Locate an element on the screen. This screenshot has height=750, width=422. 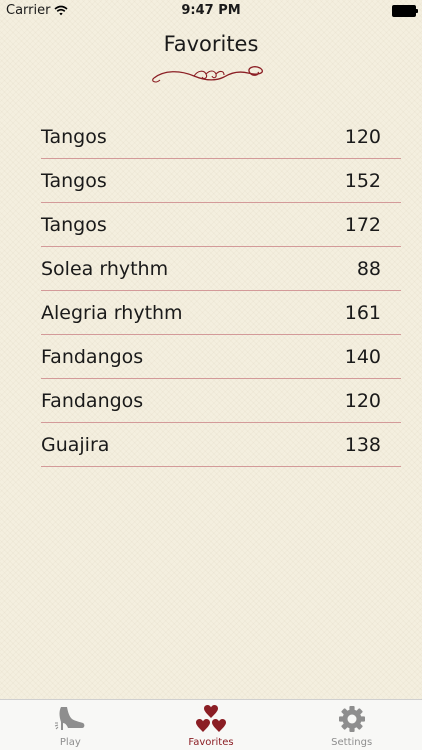
status-right is located at coordinates (405, 11).